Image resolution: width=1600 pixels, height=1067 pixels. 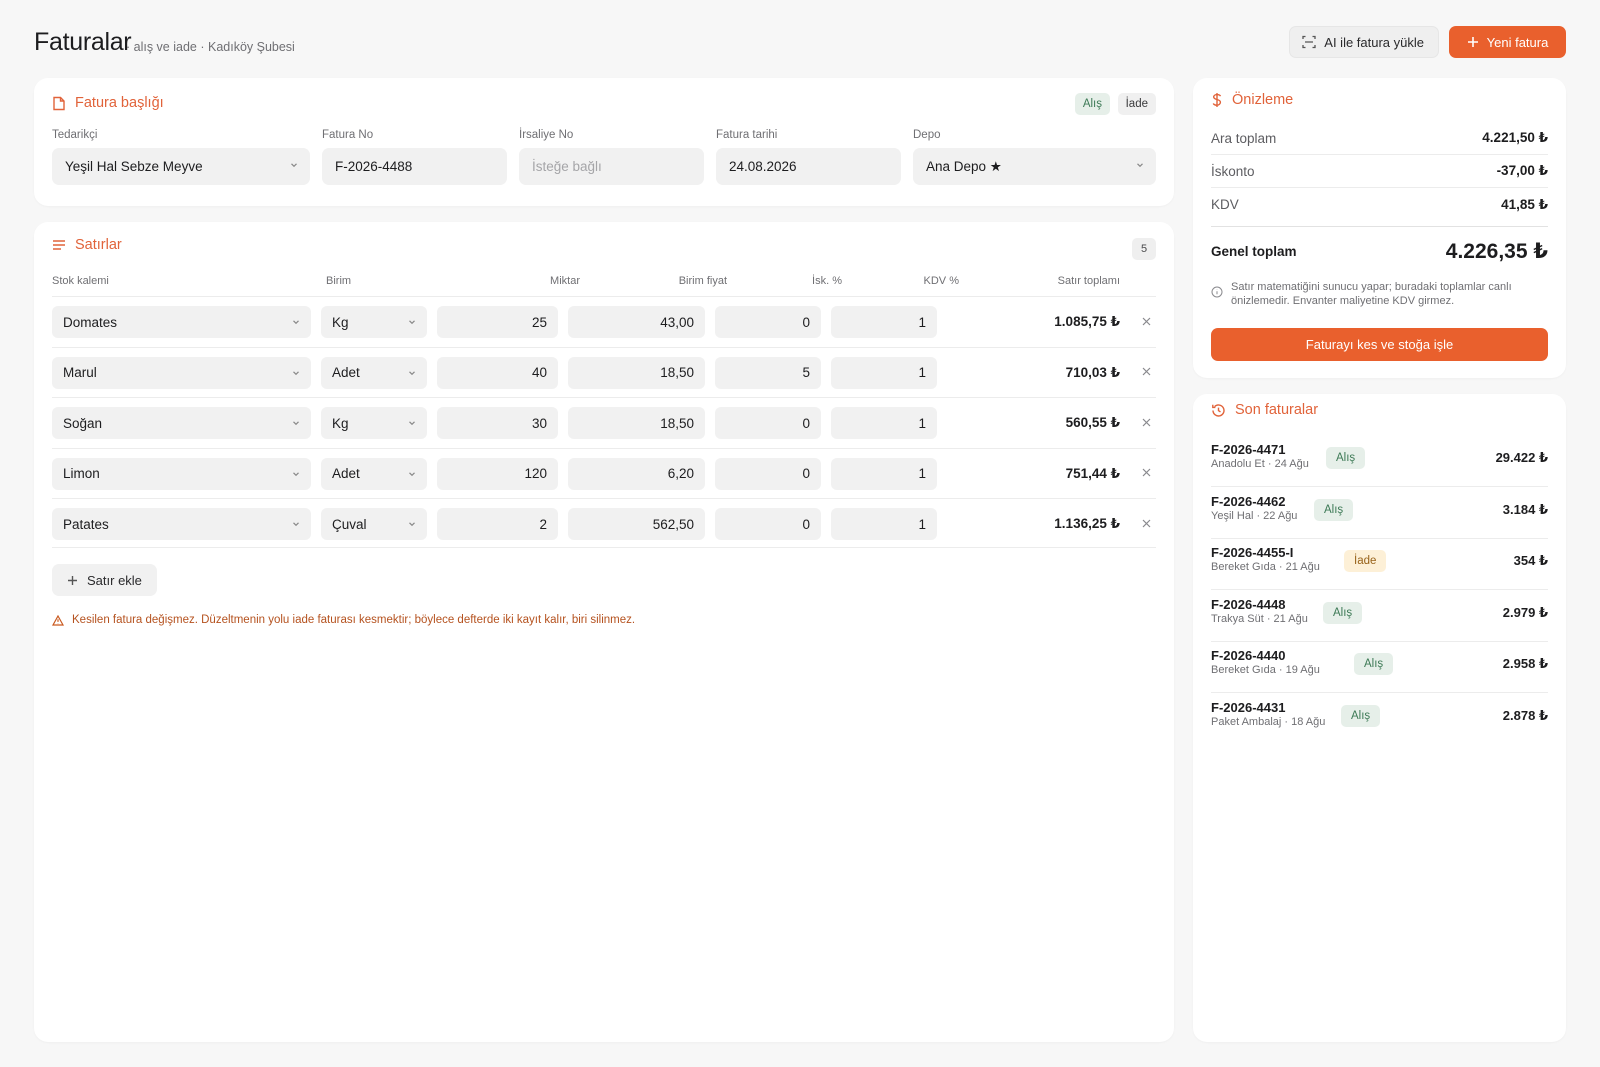 I want to click on quantity-input: 120, so click(x=497, y=473).